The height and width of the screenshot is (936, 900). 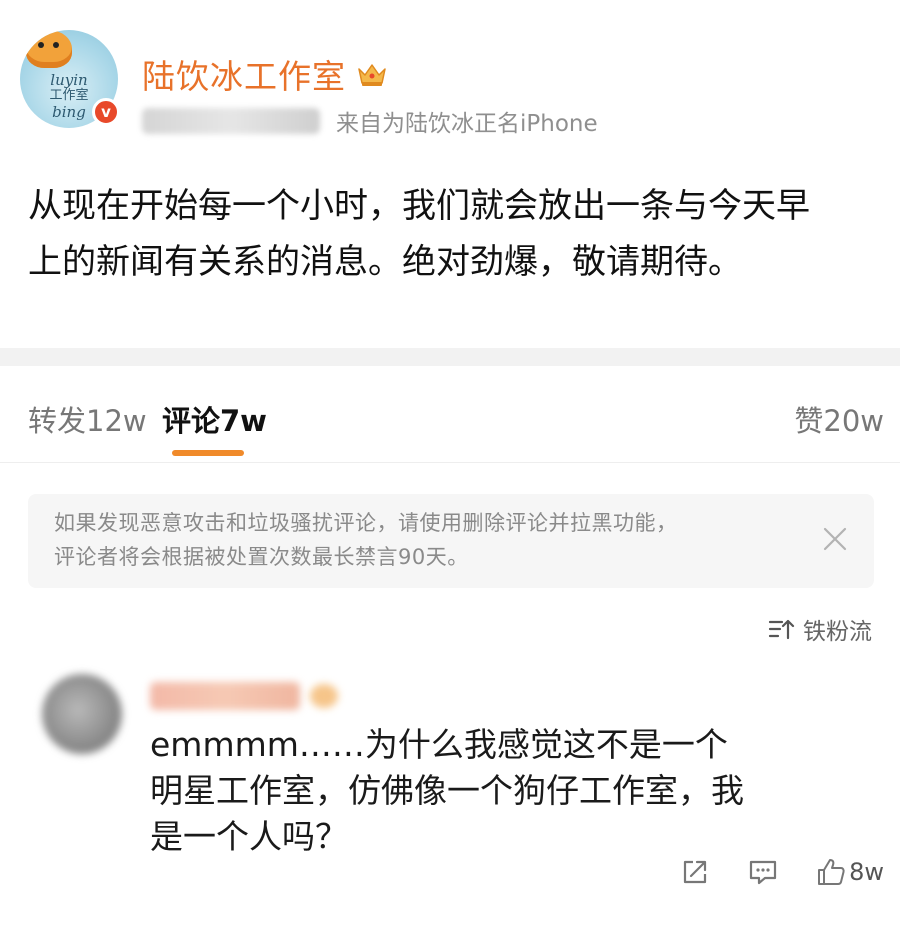 What do you see at coordinates (450, 423) in the screenshot?
I see `post-tabs: 转发12w 评论7w 赞20w` at bounding box center [450, 423].